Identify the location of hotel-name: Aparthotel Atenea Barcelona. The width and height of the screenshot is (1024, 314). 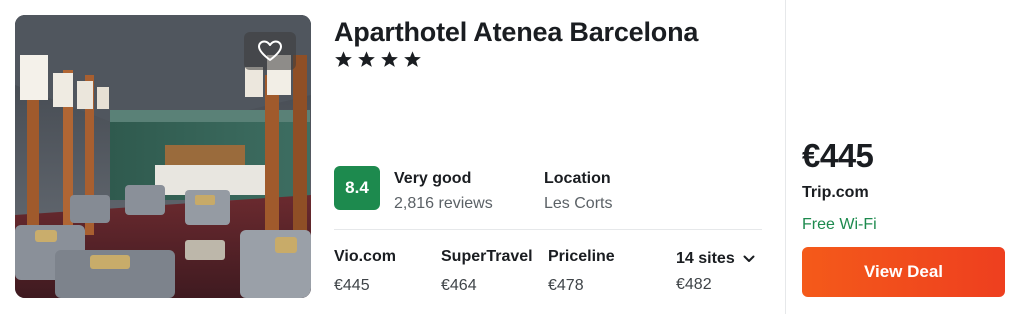
(516, 32).